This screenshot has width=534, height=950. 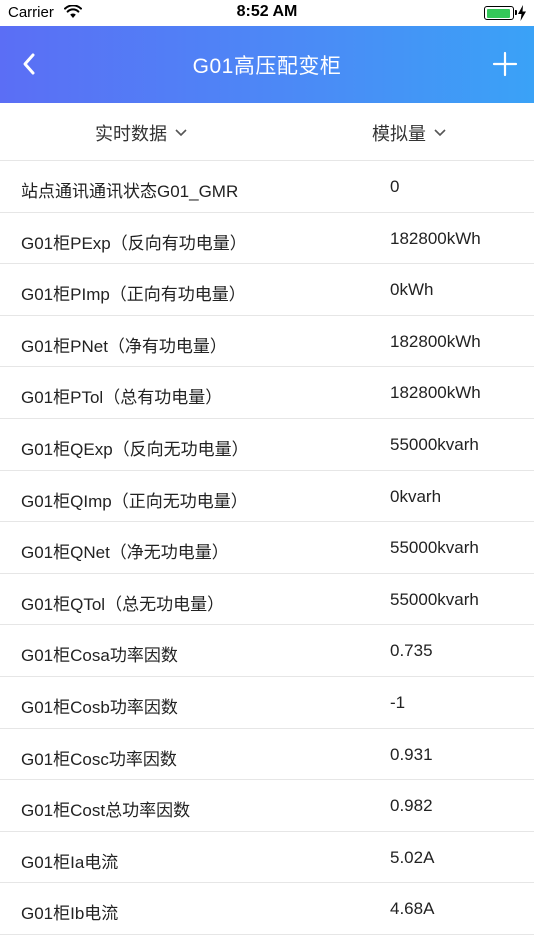 What do you see at coordinates (412, 290) in the screenshot?
I see `item-value: 0kWh` at bounding box center [412, 290].